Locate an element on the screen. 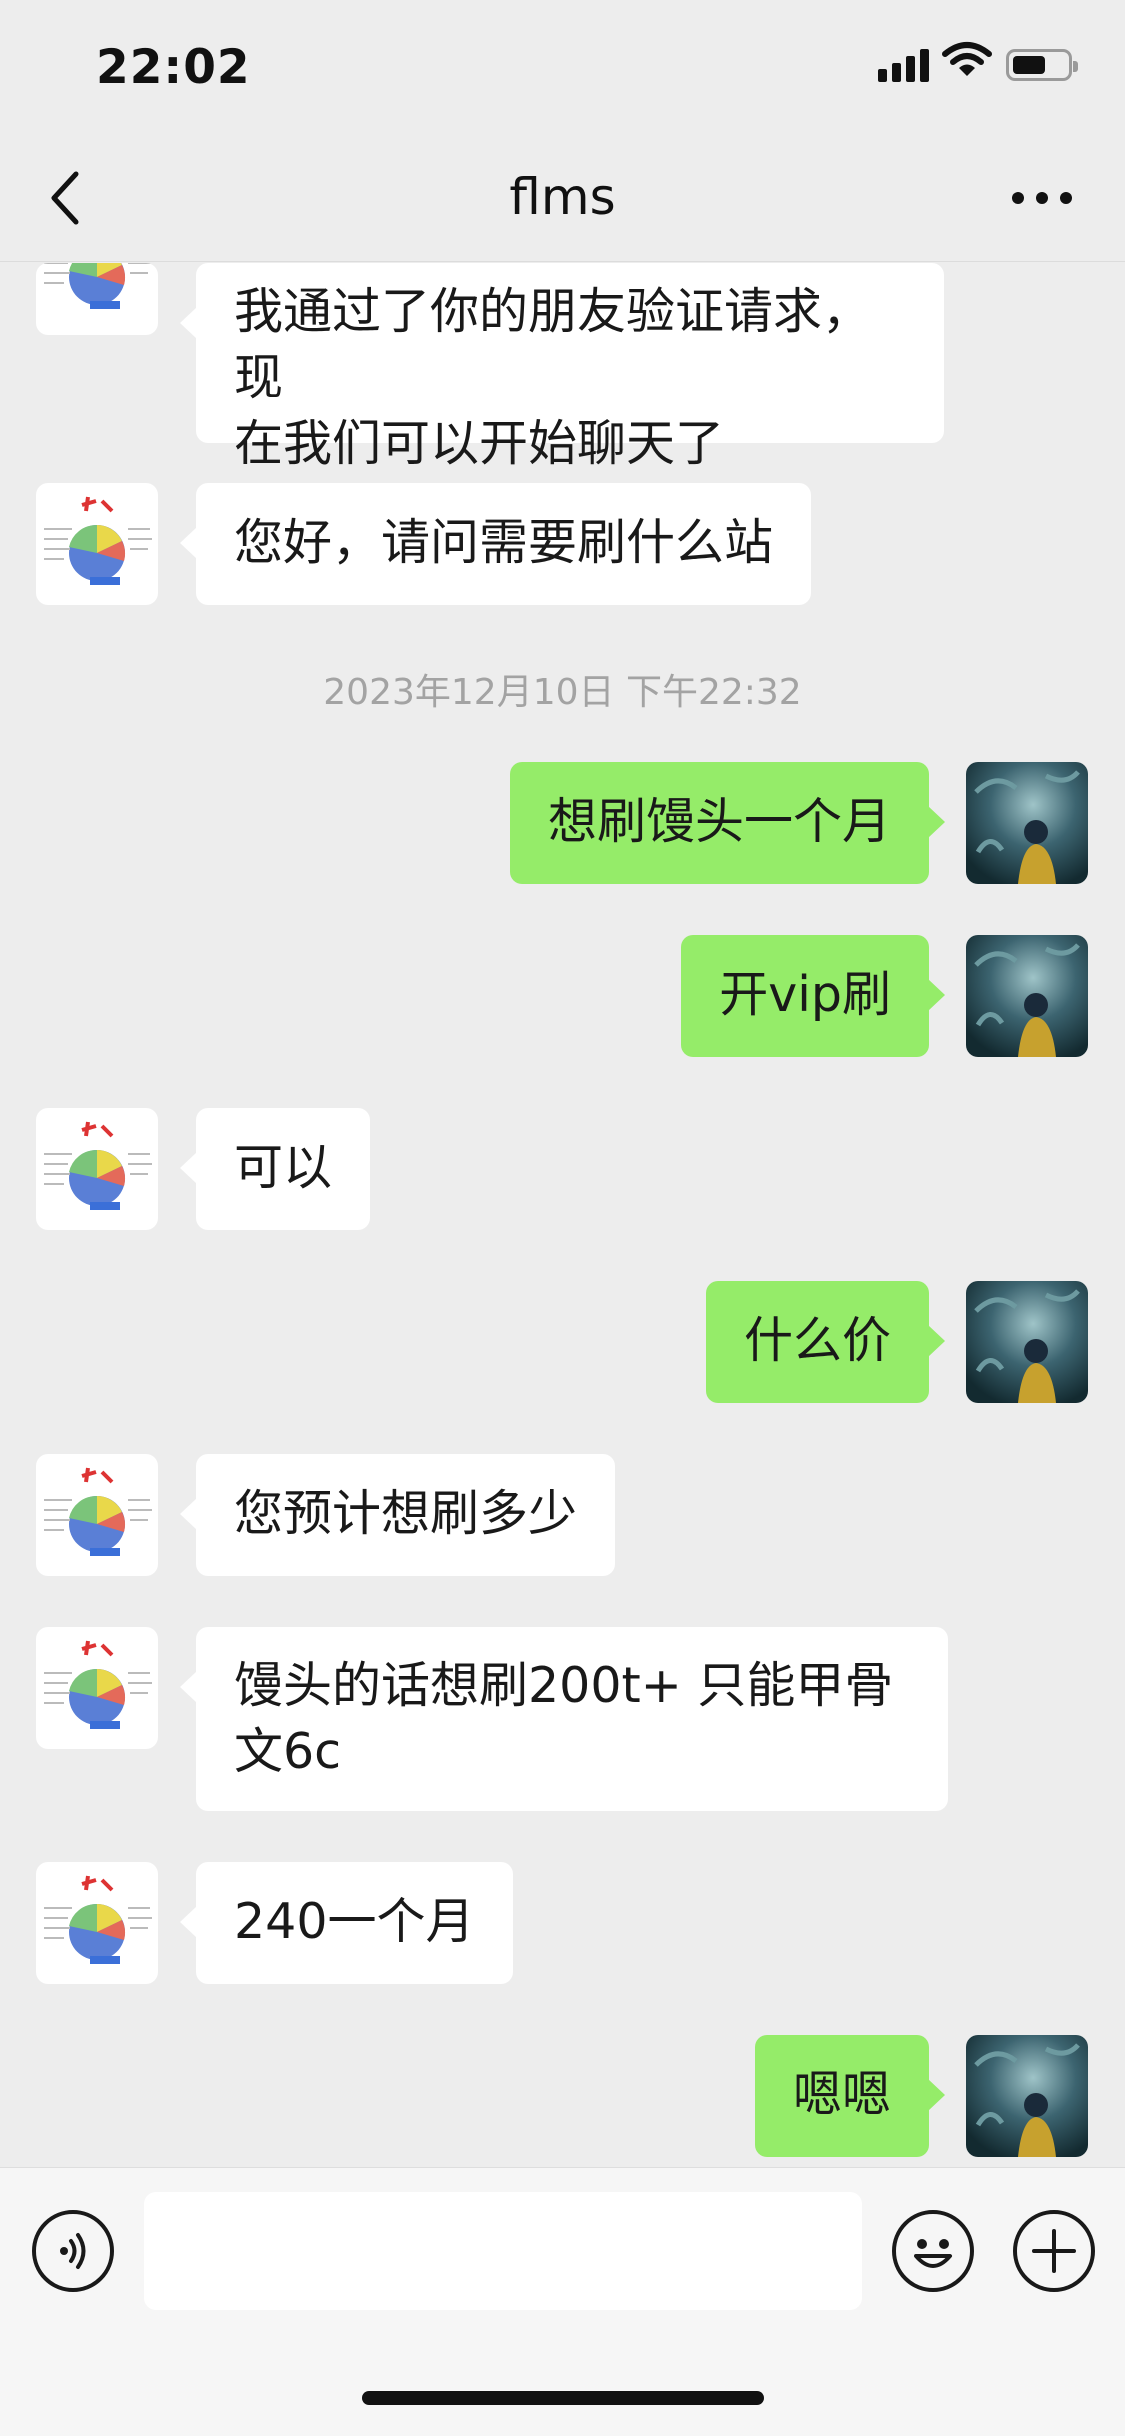 The width and height of the screenshot is (1125, 2436). voice-icon is located at coordinates (73, 2251).